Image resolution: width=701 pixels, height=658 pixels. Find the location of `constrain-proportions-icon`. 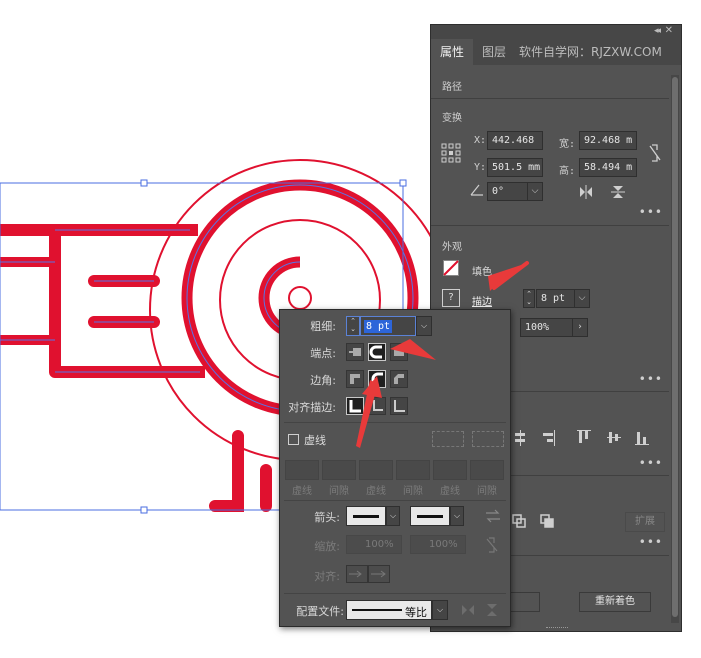

constrain-proportions-icon is located at coordinates (655, 153).